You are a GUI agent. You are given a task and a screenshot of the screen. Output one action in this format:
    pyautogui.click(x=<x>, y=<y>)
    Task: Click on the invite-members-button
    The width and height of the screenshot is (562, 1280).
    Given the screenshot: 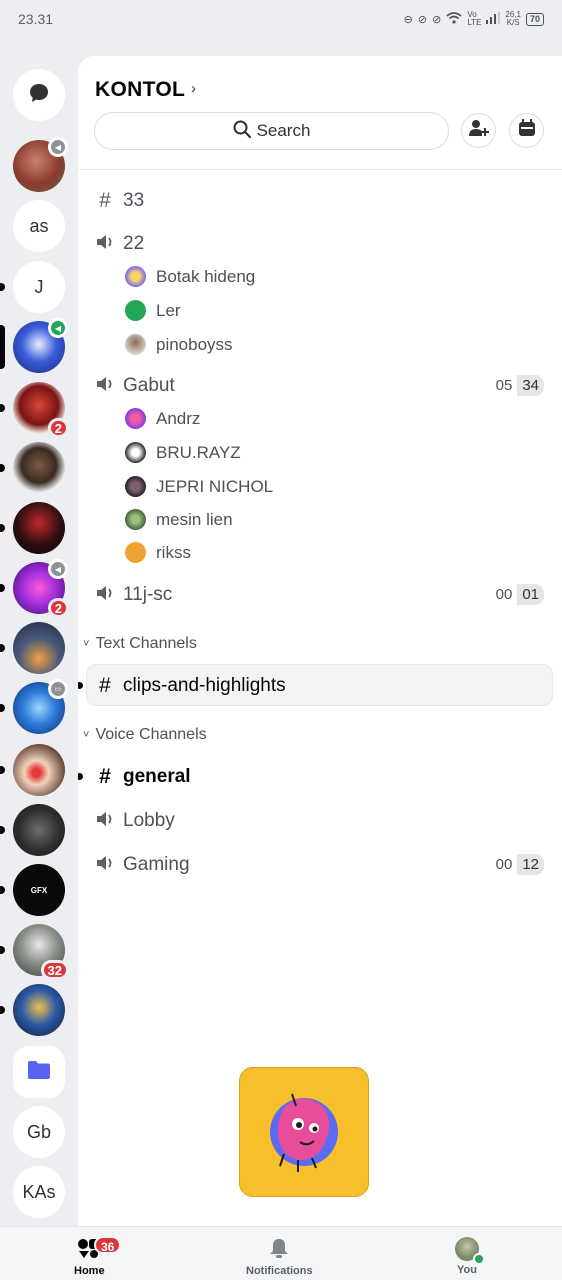 What is the action you would take?
    pyautogui.click(x=478, y=130)
    